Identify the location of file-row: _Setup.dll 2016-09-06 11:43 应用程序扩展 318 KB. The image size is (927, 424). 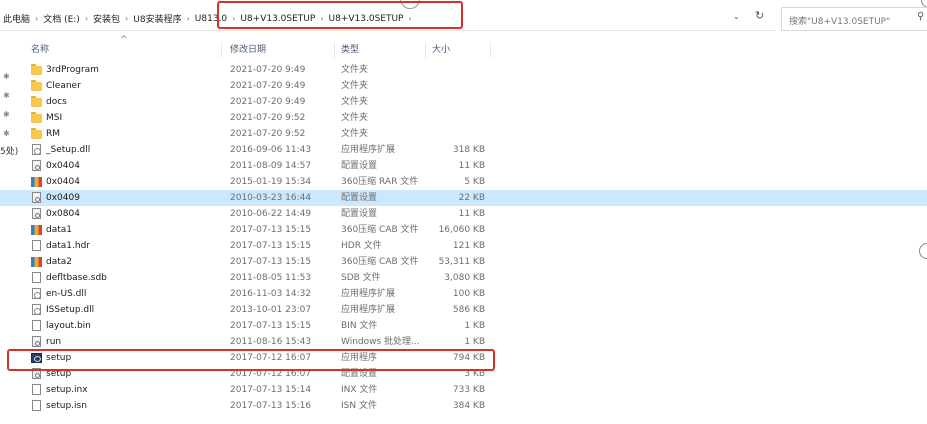
(463, 150).